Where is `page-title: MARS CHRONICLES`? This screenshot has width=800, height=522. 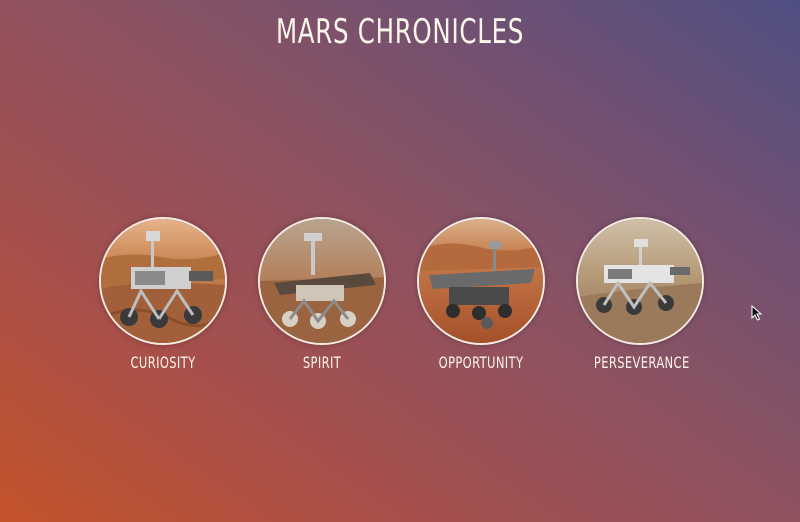
page-title: MARS CHRONICLES is located at coordinates (400, 32).